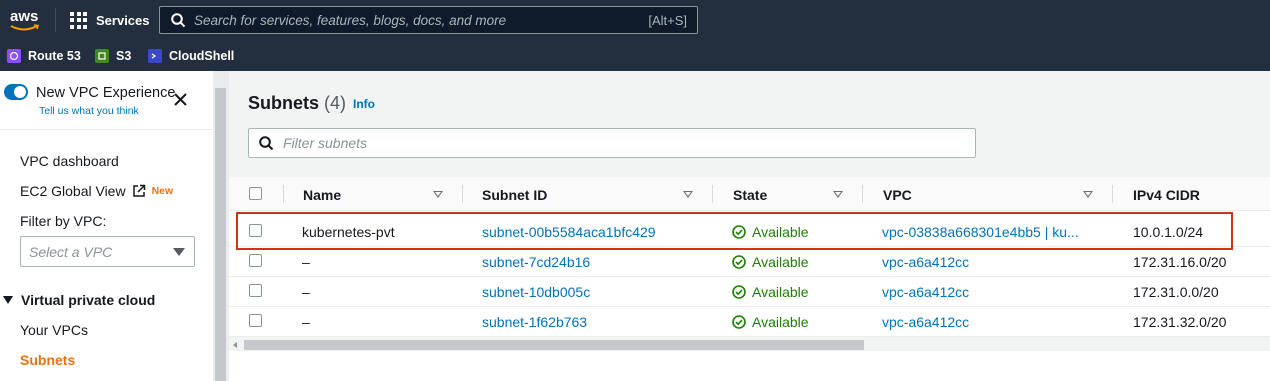  What do you see at coordinates (54, 55) in the screenshot?
I see `favorite-label: Route 53` at bounding box center [54, 55].